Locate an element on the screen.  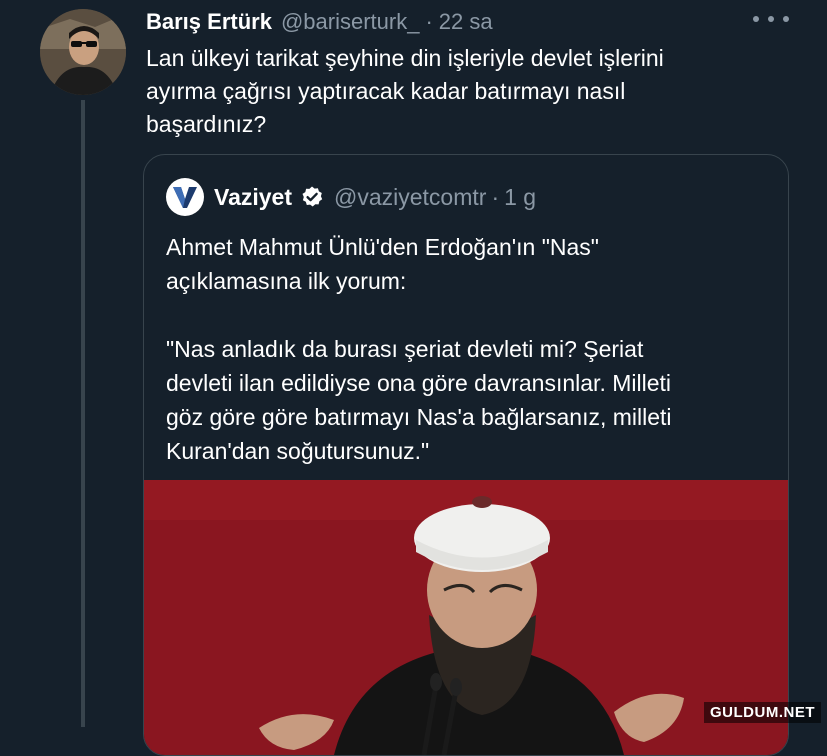
more-horizontal-icon is located at coordinates (771, 19).